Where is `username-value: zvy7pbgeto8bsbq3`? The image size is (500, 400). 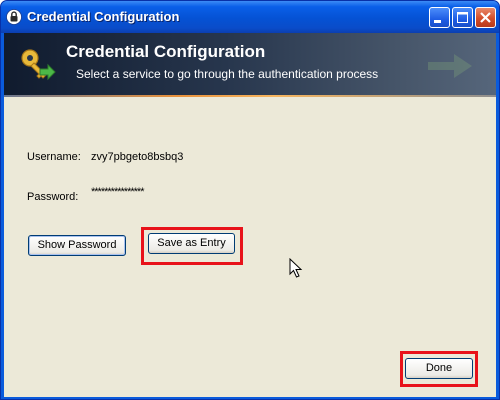 username-value: zvy7pbgeto8bsbq3 is located at coordinates (137, 157).